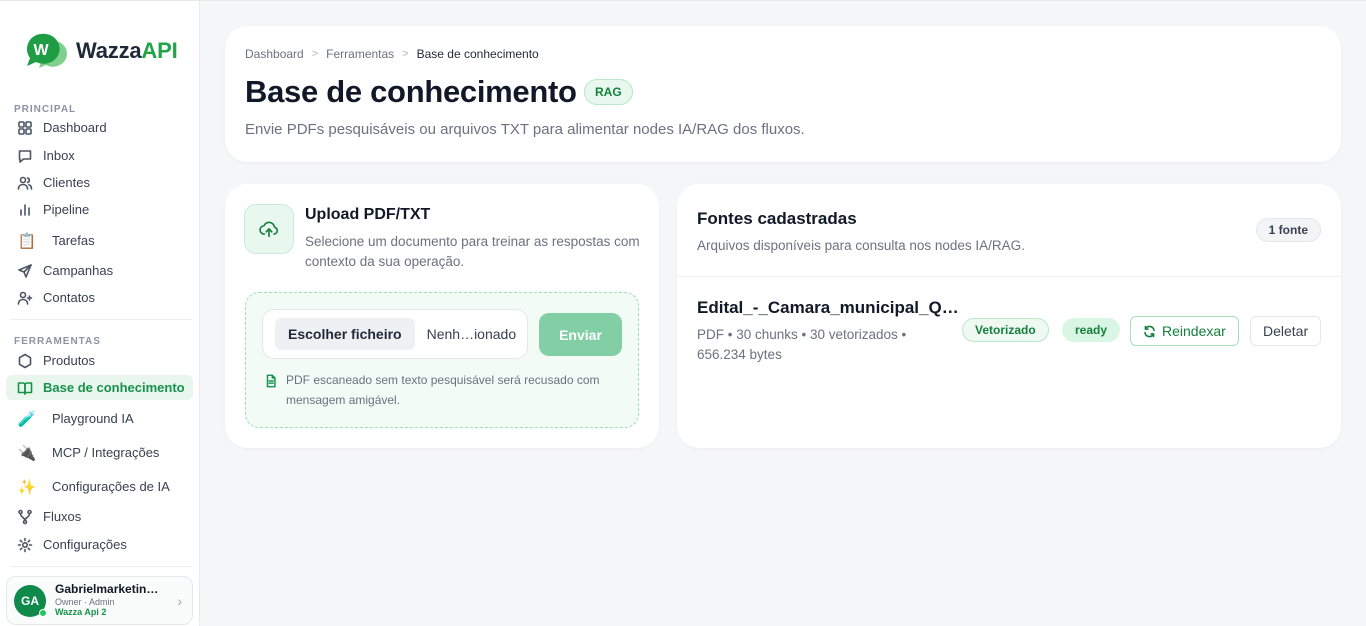  What do you see at coordinates (27, 241) in the screenshot?
I see `clipboard-icon: 📋` at bounding box center [27, 241].